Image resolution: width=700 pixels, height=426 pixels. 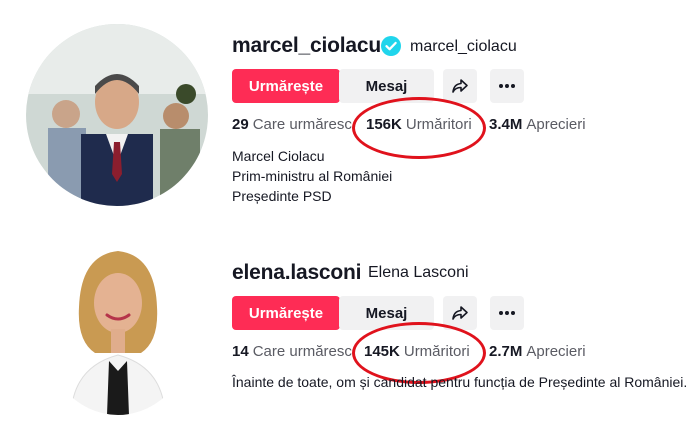 I want to click on likes-stat: 2.7M Aprecieri, so click(x=537, y=351).